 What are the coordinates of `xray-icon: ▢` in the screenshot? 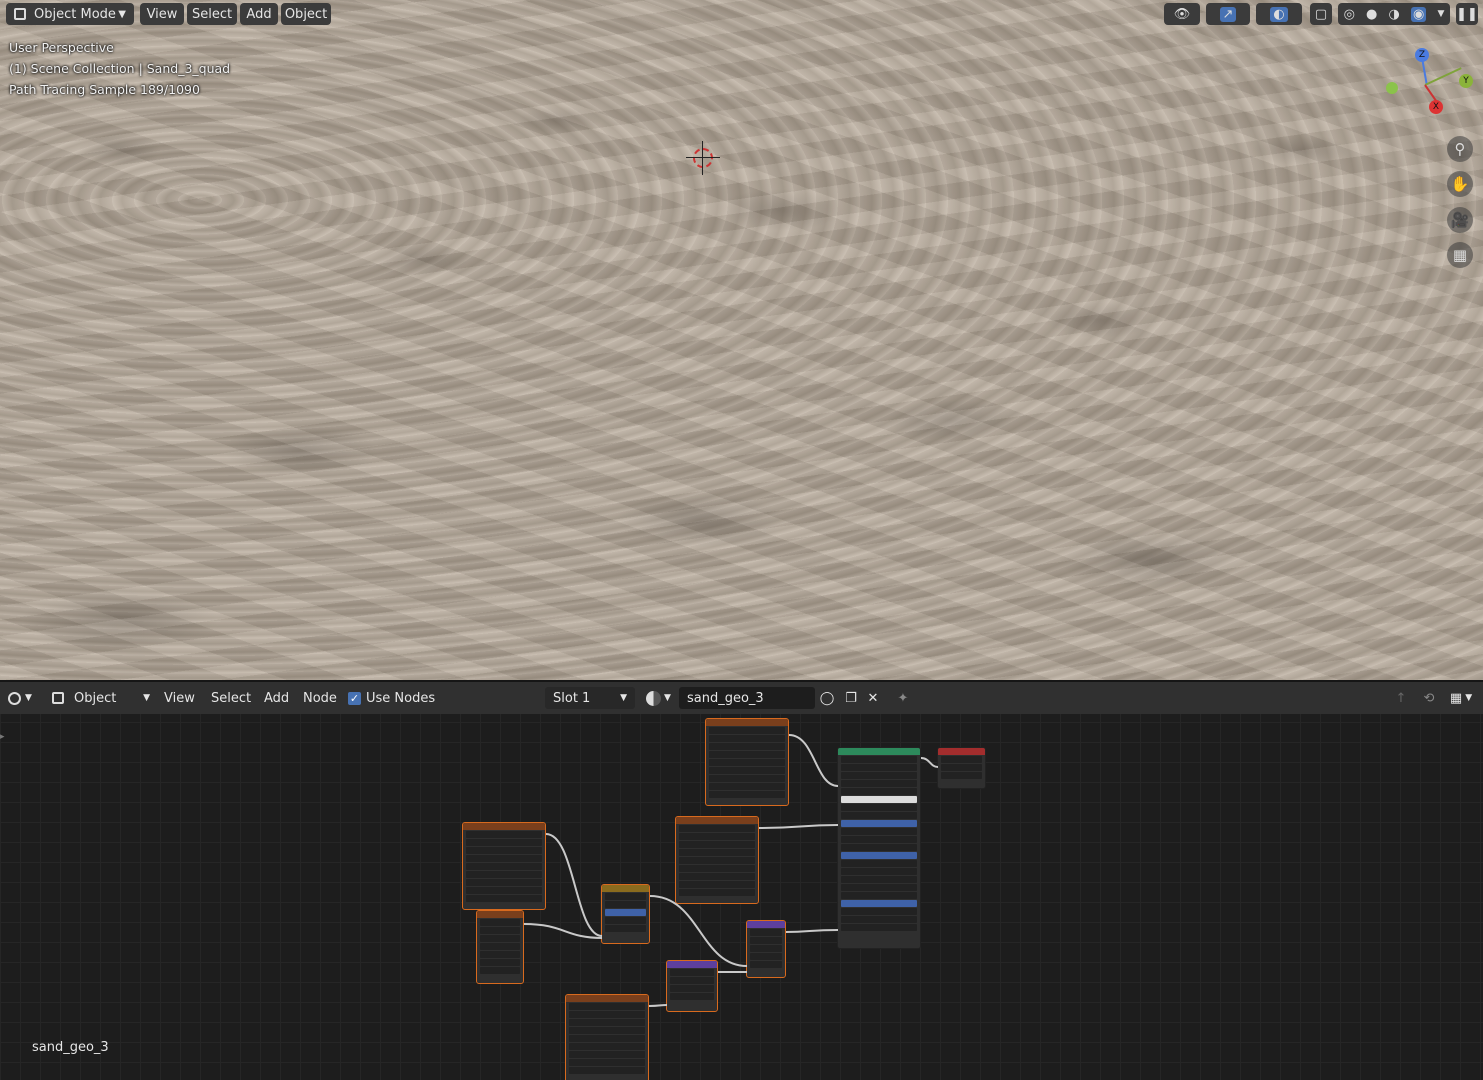 It's located at (1321, 14).